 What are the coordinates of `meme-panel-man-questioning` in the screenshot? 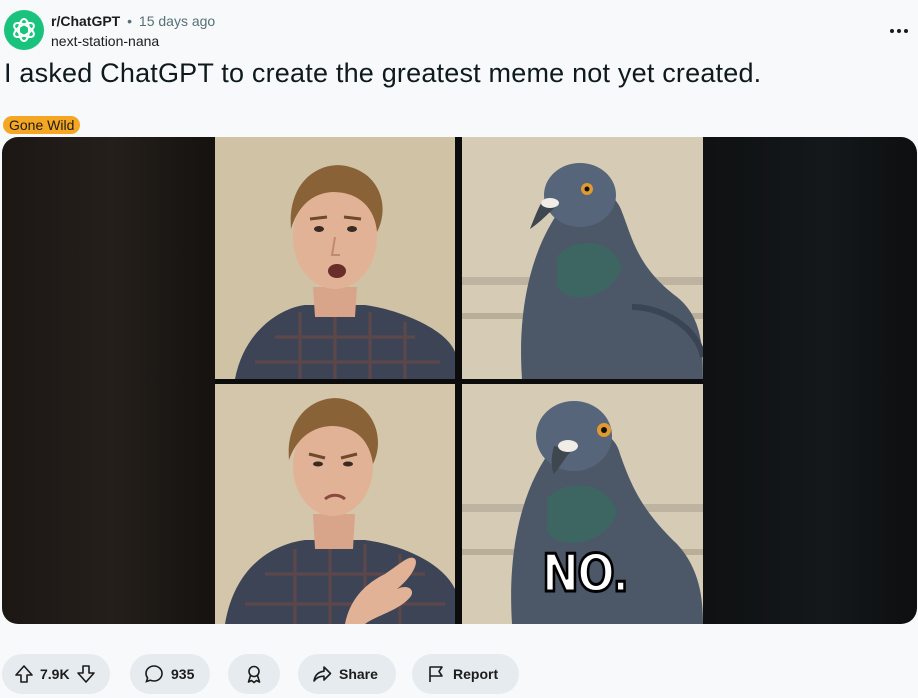 It's located at (335, 504).